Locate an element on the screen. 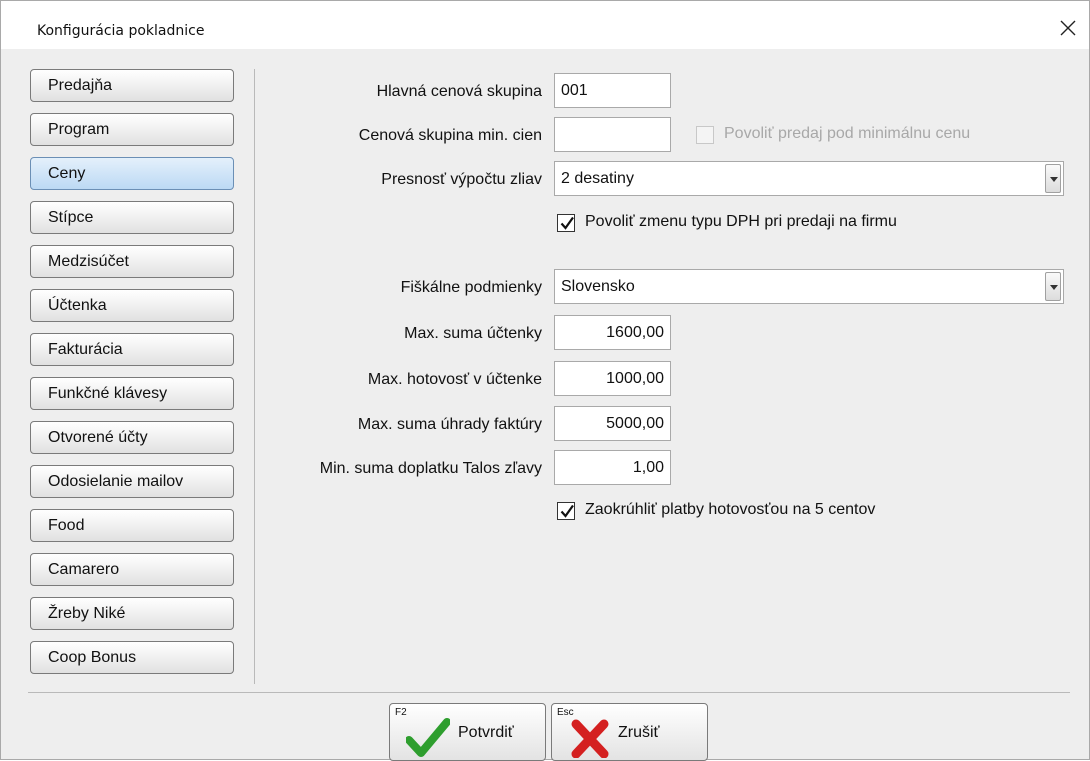 The height and width of the screenshot is (761, 1090). fiscal-conditions-value: Slovensko is located at coordinates (598, 286).